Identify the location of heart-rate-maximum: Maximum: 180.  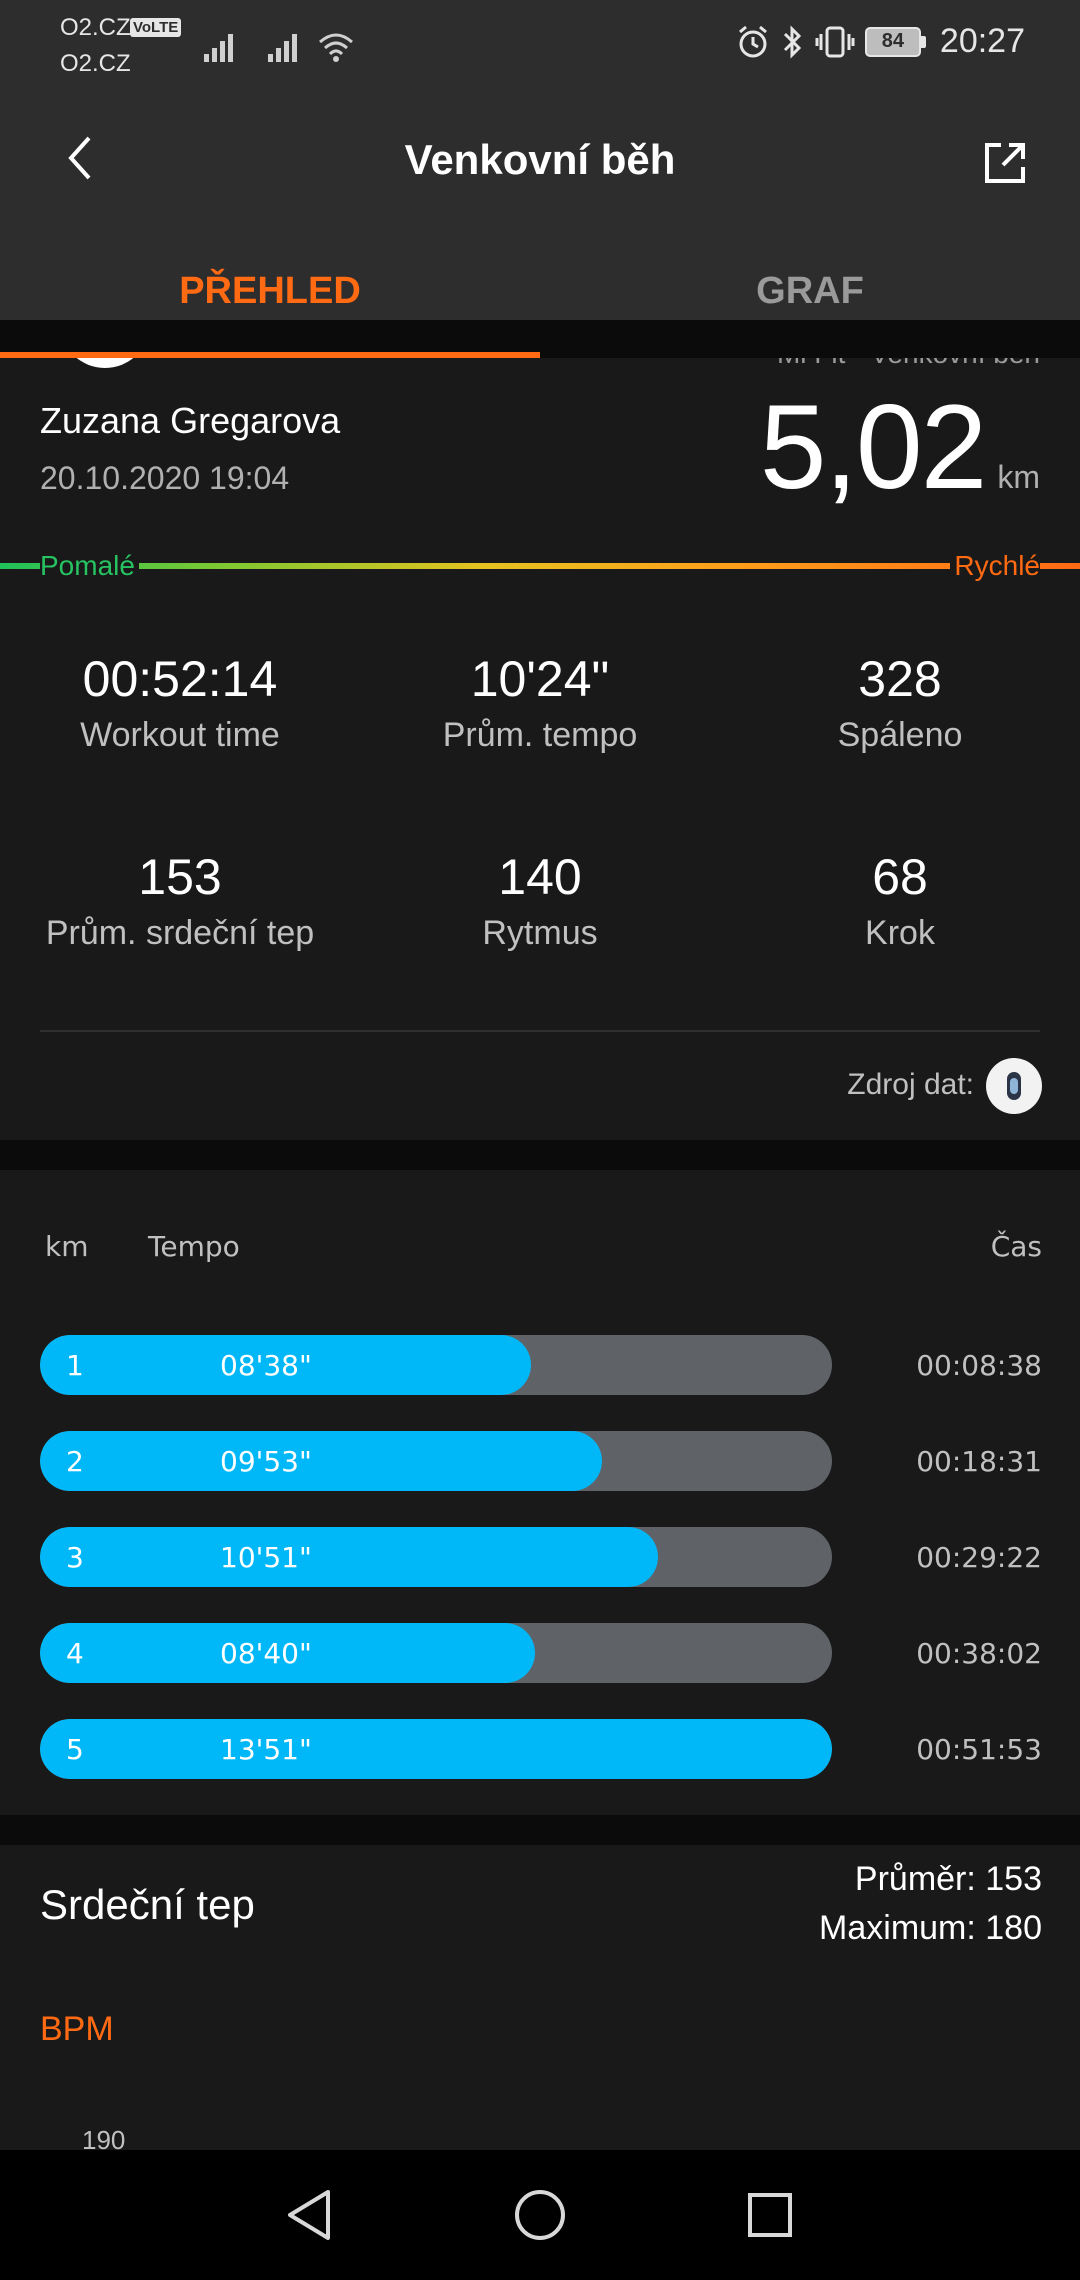
(930, 1928).